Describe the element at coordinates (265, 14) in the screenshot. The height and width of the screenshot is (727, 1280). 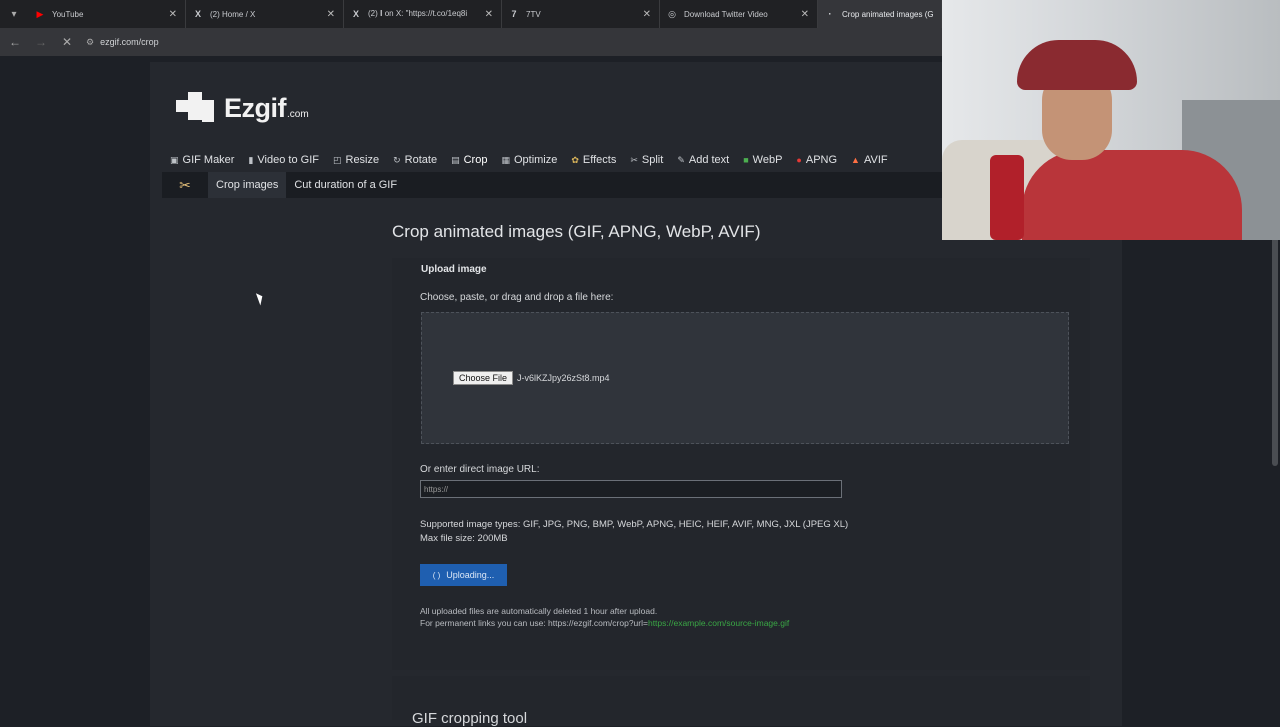
I see `tab-x-home: X (2) Home / X ✕` at that location.